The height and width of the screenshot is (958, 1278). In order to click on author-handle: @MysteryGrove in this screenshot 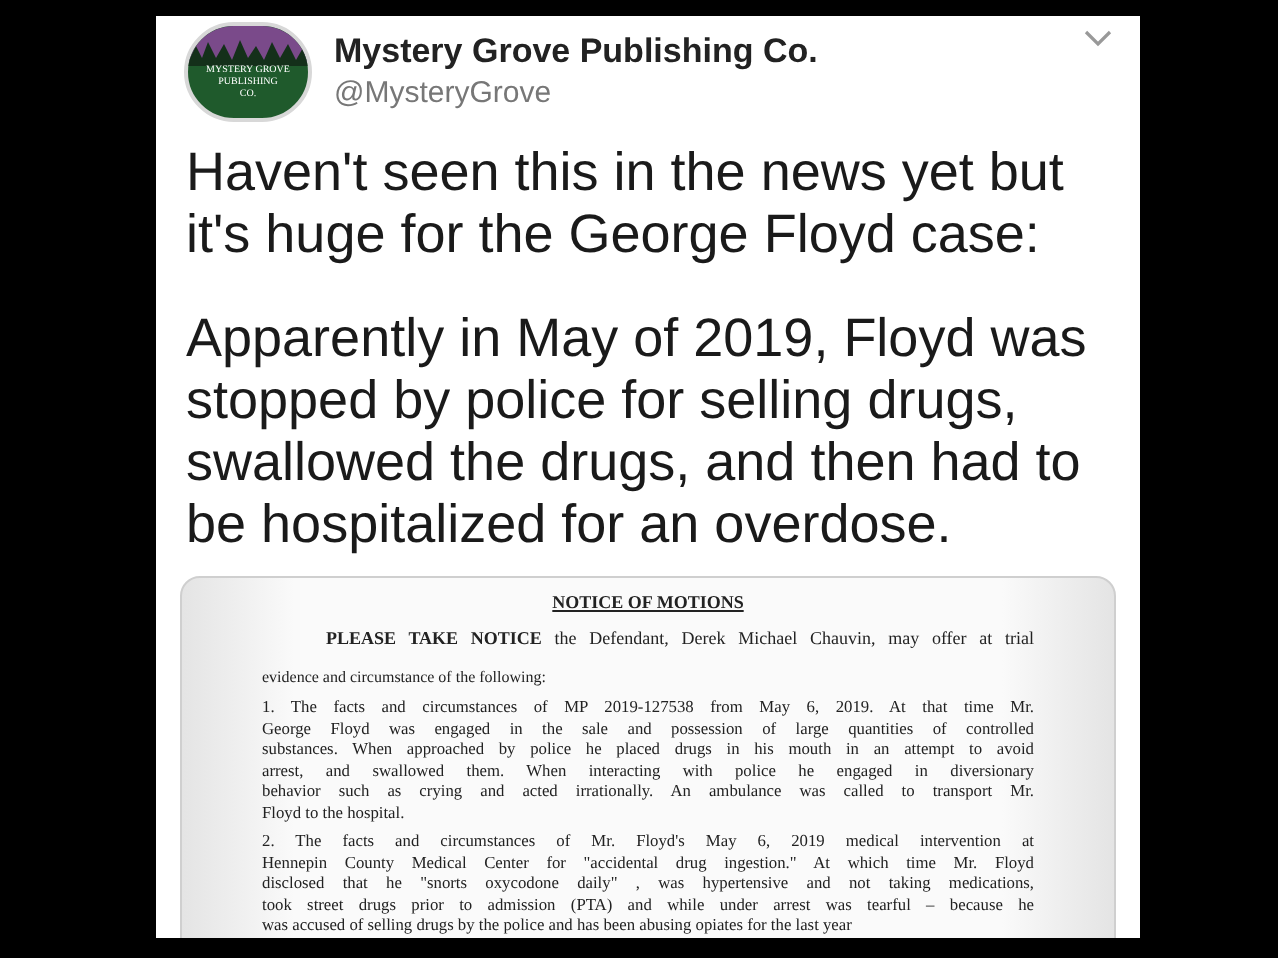, I will do `click(444, 94)`.